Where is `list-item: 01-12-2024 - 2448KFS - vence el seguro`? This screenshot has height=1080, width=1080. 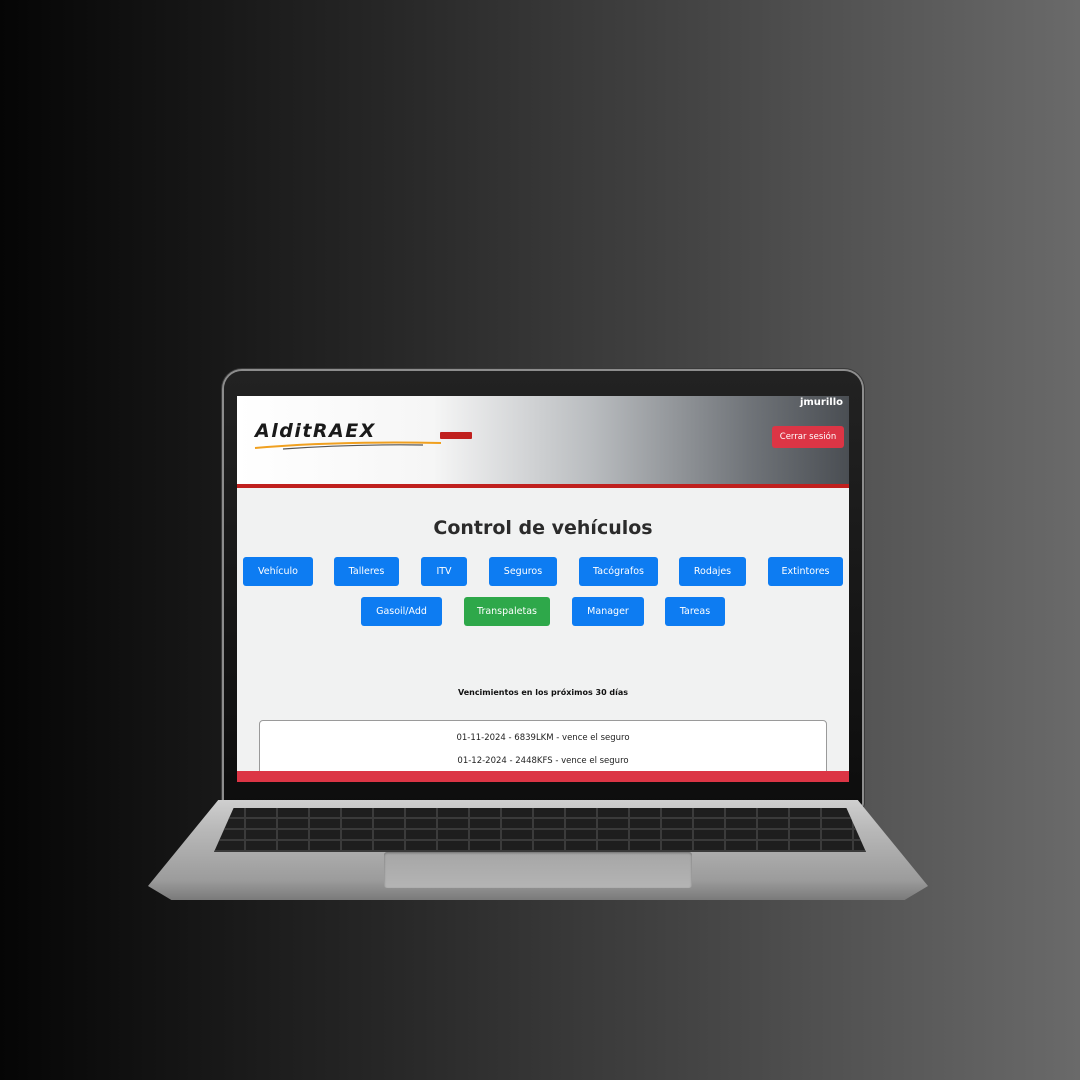 list-item: 01-12-2024 - 2448KFS - vence el seguro is located at coordinates (543, 761).